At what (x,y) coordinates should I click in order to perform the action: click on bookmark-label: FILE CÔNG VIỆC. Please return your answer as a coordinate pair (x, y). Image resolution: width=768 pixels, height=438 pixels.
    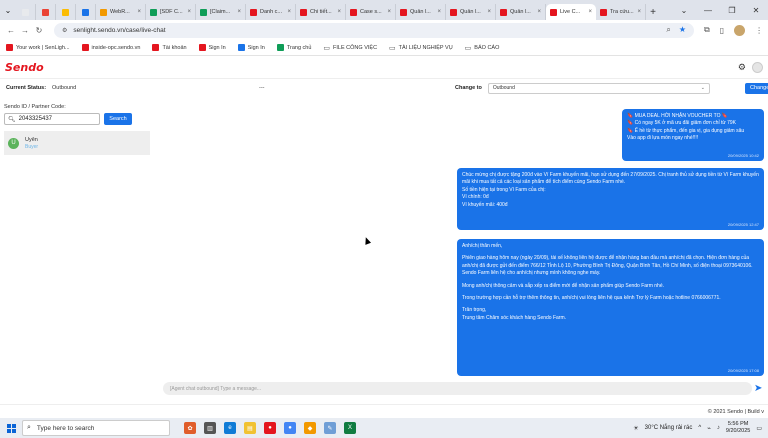
    Looking at the image, I should click on (355, 47).